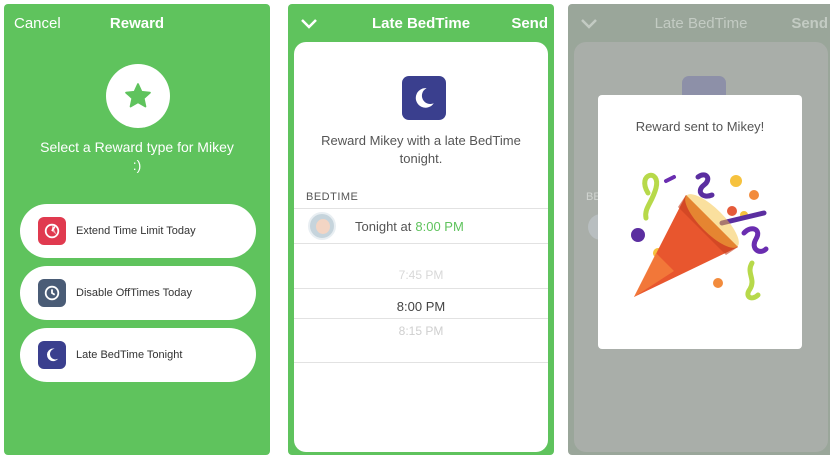 The image size is (830, 455). Describe the element at coordinates (52, 231) in the screenshot. I see `timer-icon` at that location.